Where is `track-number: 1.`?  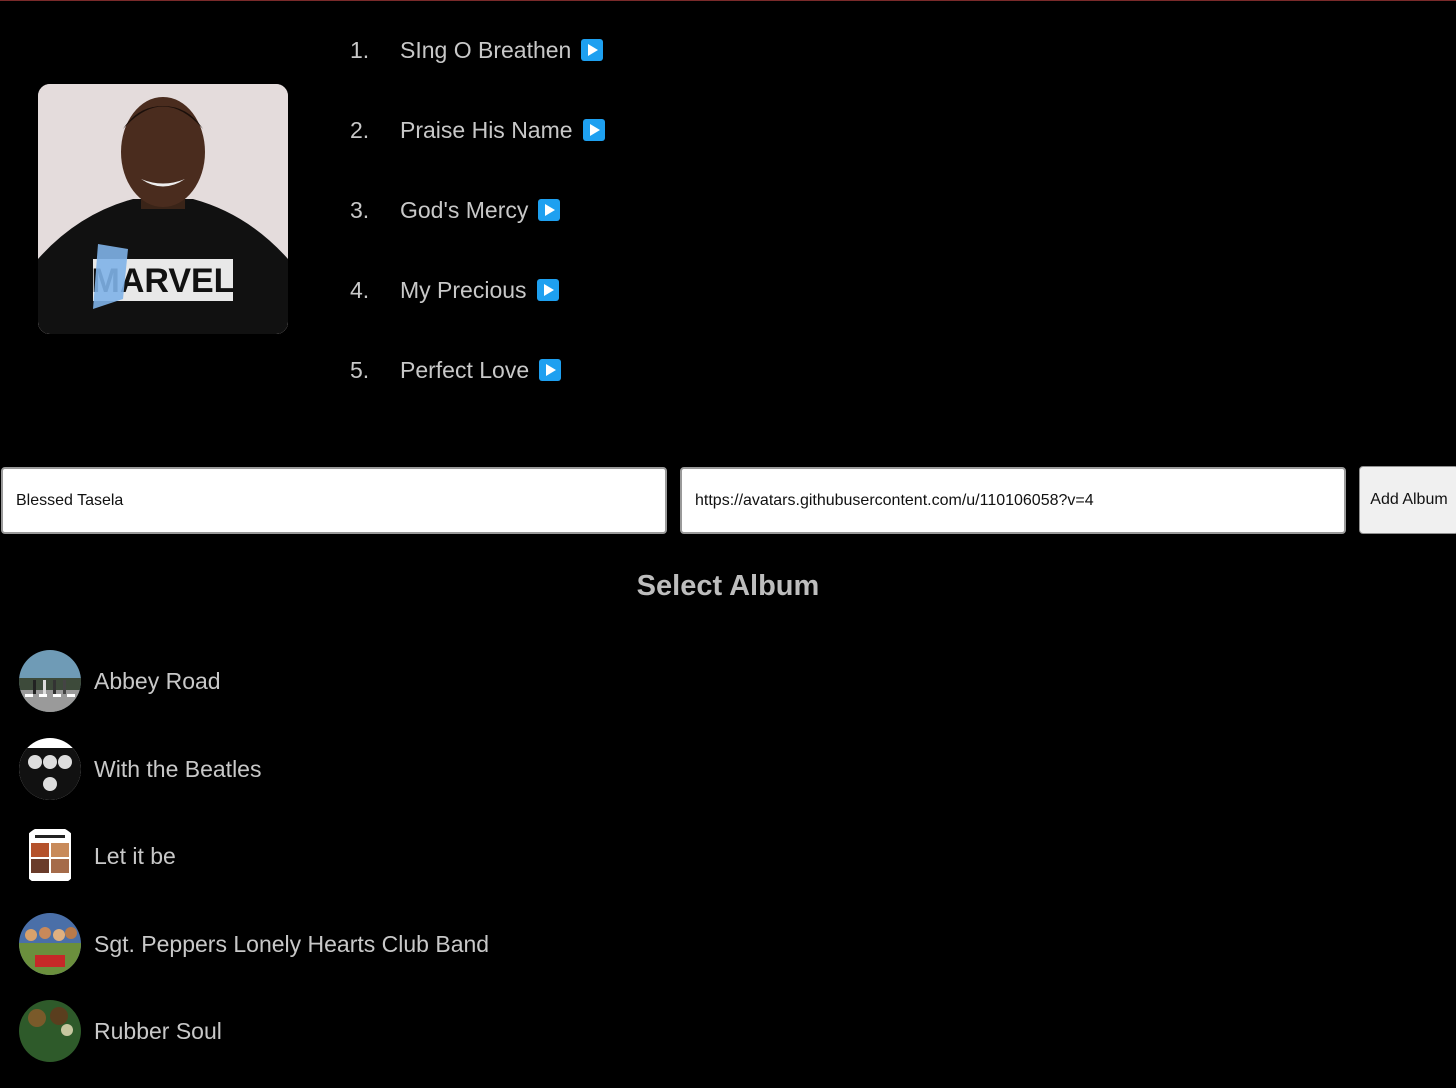 track-number: 1. is located at coordinates (360, 50).